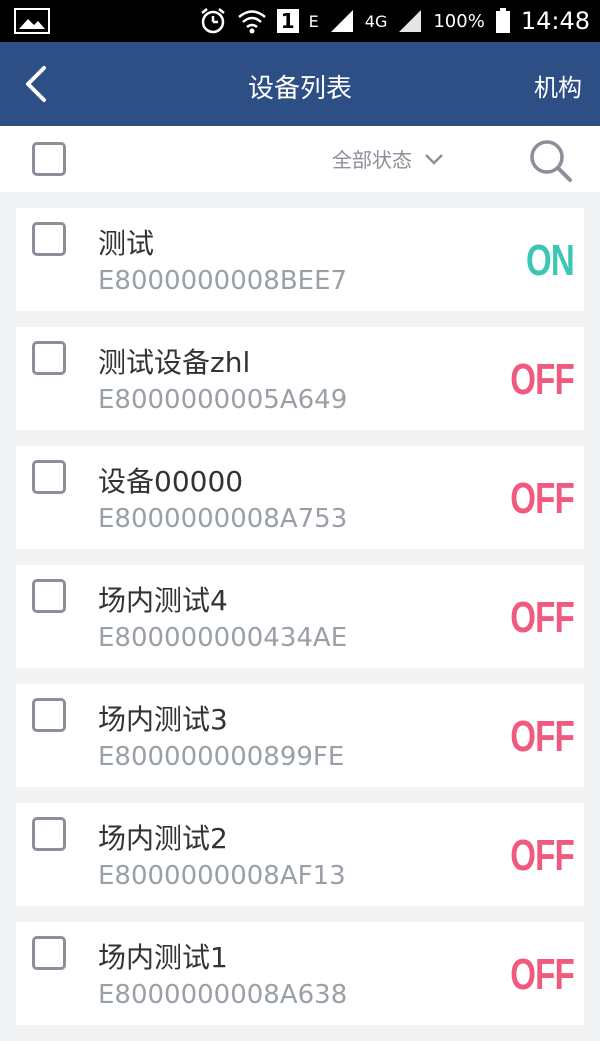 The image size is (600, 1041). What do you see at coordinates (223, 519) in the screenshot?
I see `device-serial: E8000000008A753` at bounding box center [223, 519].